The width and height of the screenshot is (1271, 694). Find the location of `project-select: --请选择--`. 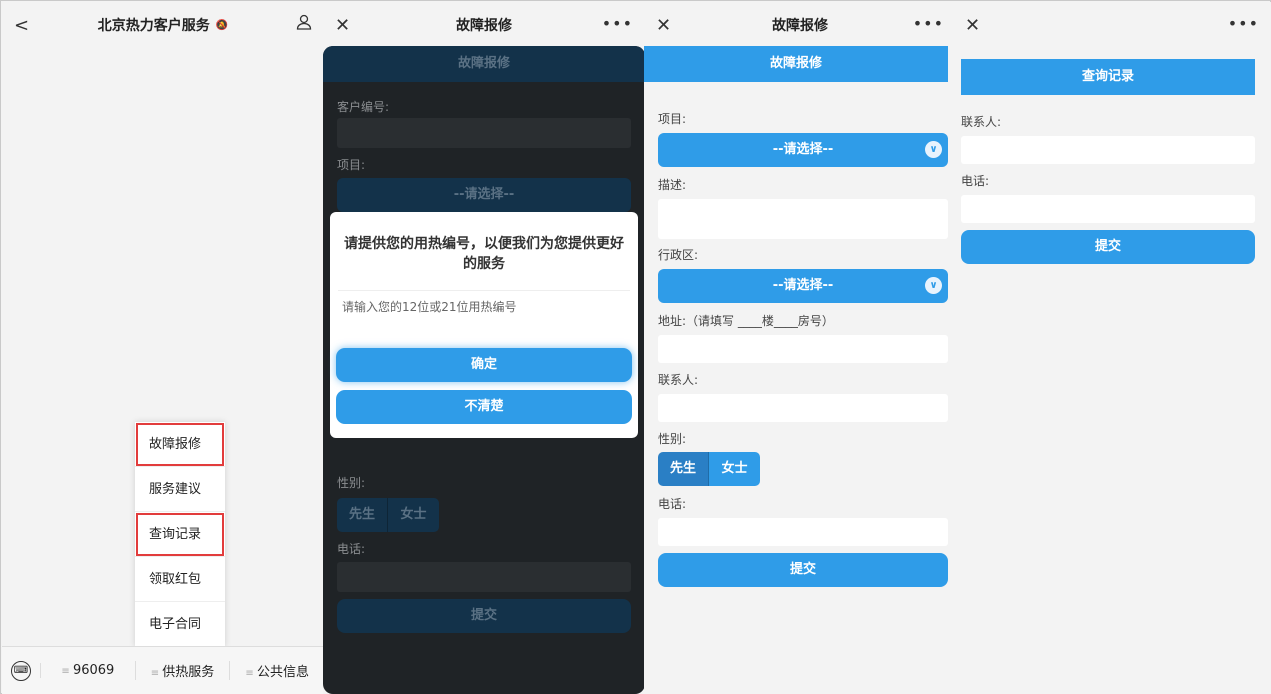

project-select: --请选择-- is located at coordinates (484, 195).